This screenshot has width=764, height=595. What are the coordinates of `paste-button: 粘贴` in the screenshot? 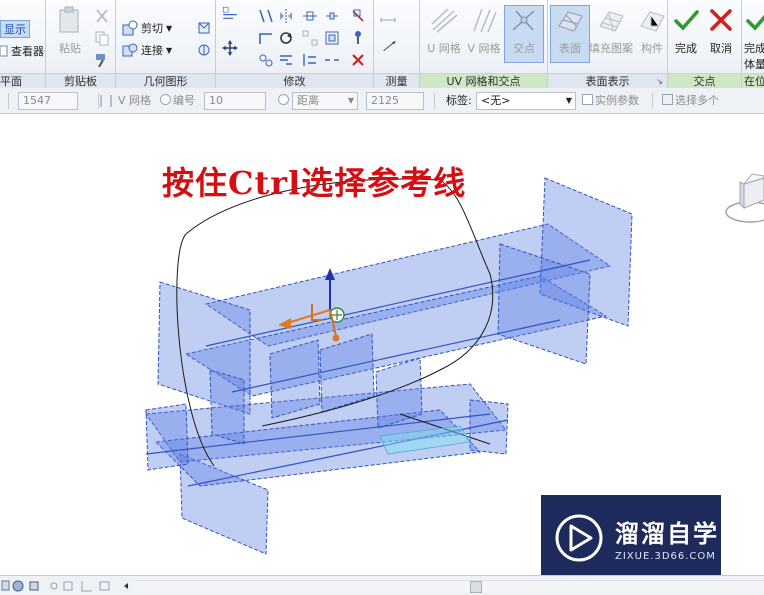 It's located at (70, 31).